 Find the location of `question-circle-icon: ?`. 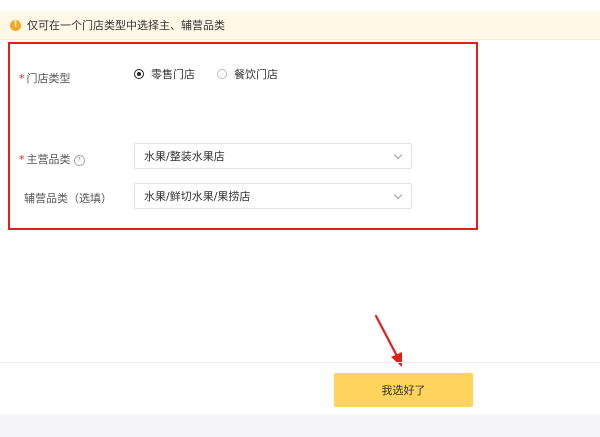

question-circle-icon: ? is located at coordinates (79, 160).